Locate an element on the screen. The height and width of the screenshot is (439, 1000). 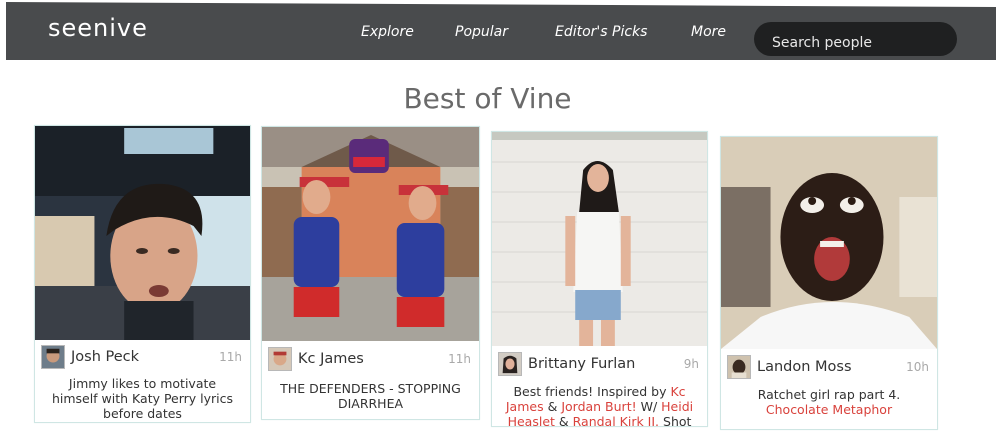
post-age: 10h is located at coordinates (917, 367).